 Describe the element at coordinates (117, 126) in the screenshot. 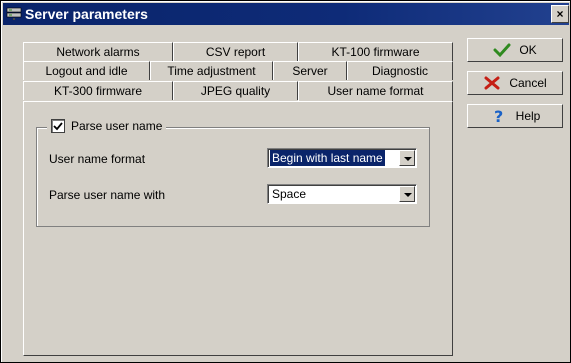

I see `parse-user-name-label: Parse user name` at that location.